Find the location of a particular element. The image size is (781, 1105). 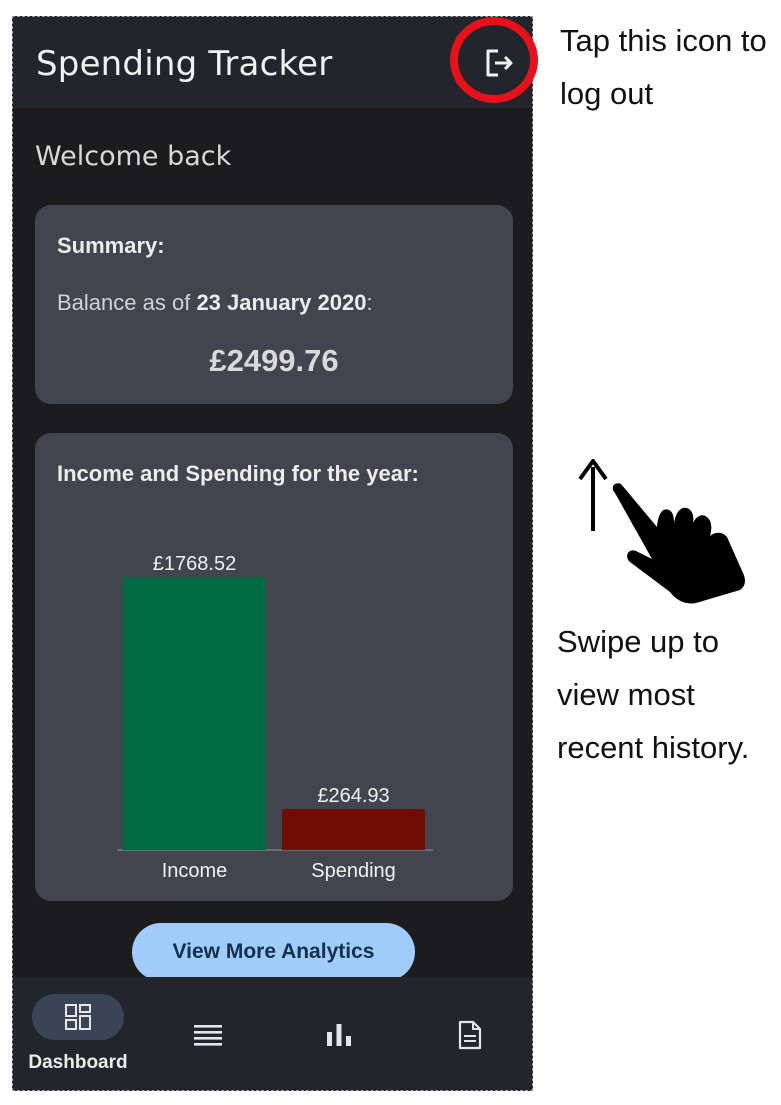

document-icon is located at coordinates (470, 1035).